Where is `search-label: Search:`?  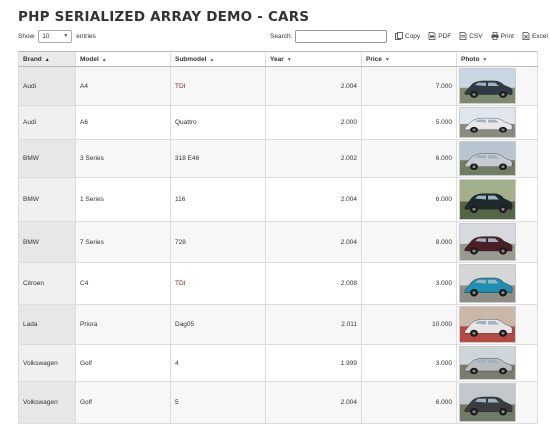
search-label: Search: is located at coordinates (281, 36).